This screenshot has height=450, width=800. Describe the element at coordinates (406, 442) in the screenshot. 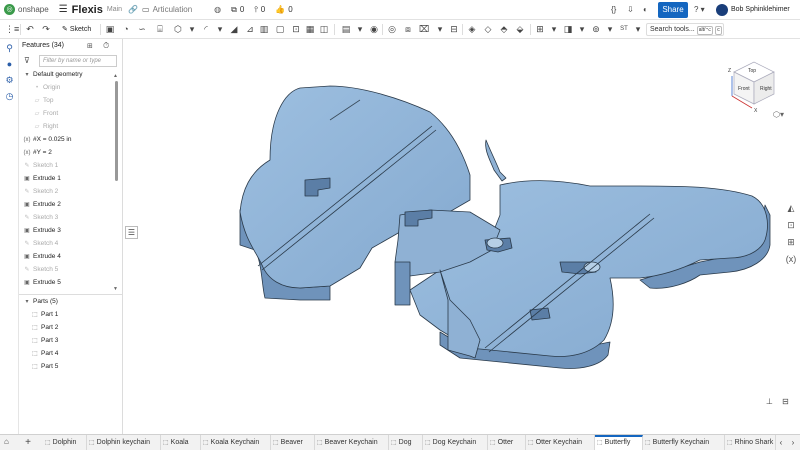

I see `tab-dog: ⬚ Dog` at that location.